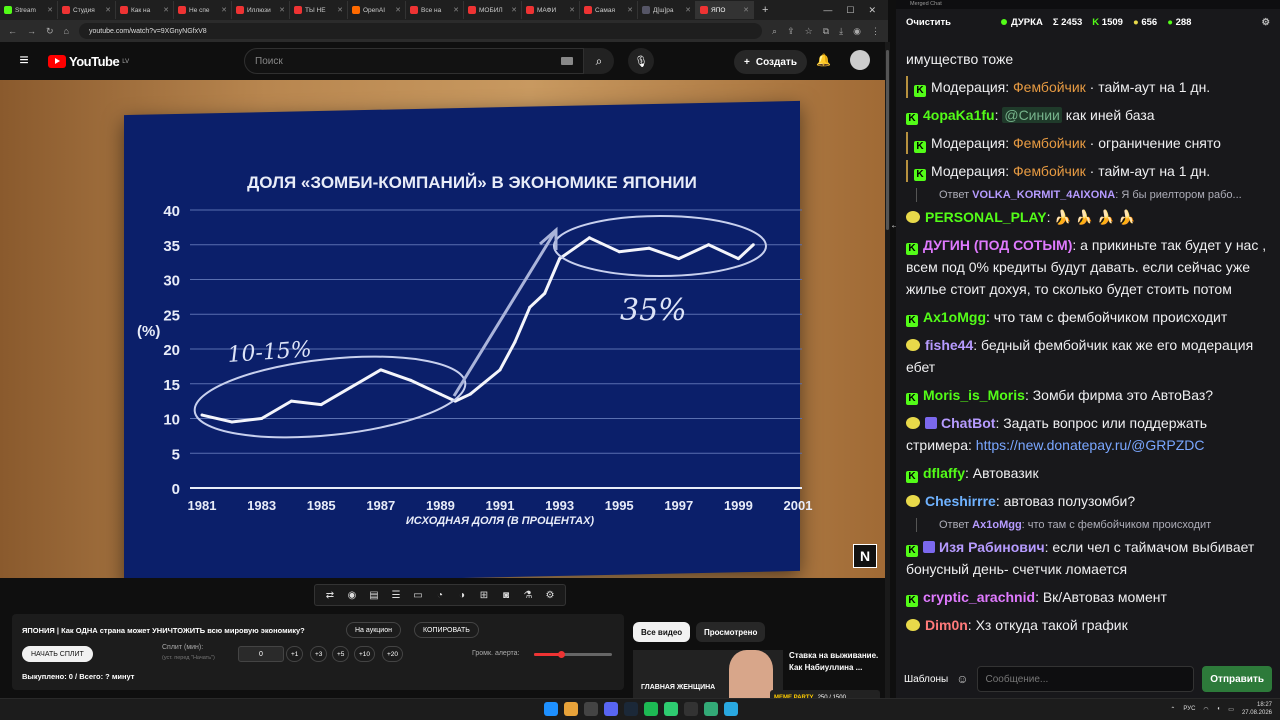  What do you see at coordinates (711, 709) in the screenshot?
I see `app2-icon` at bounding box center [711, 709].